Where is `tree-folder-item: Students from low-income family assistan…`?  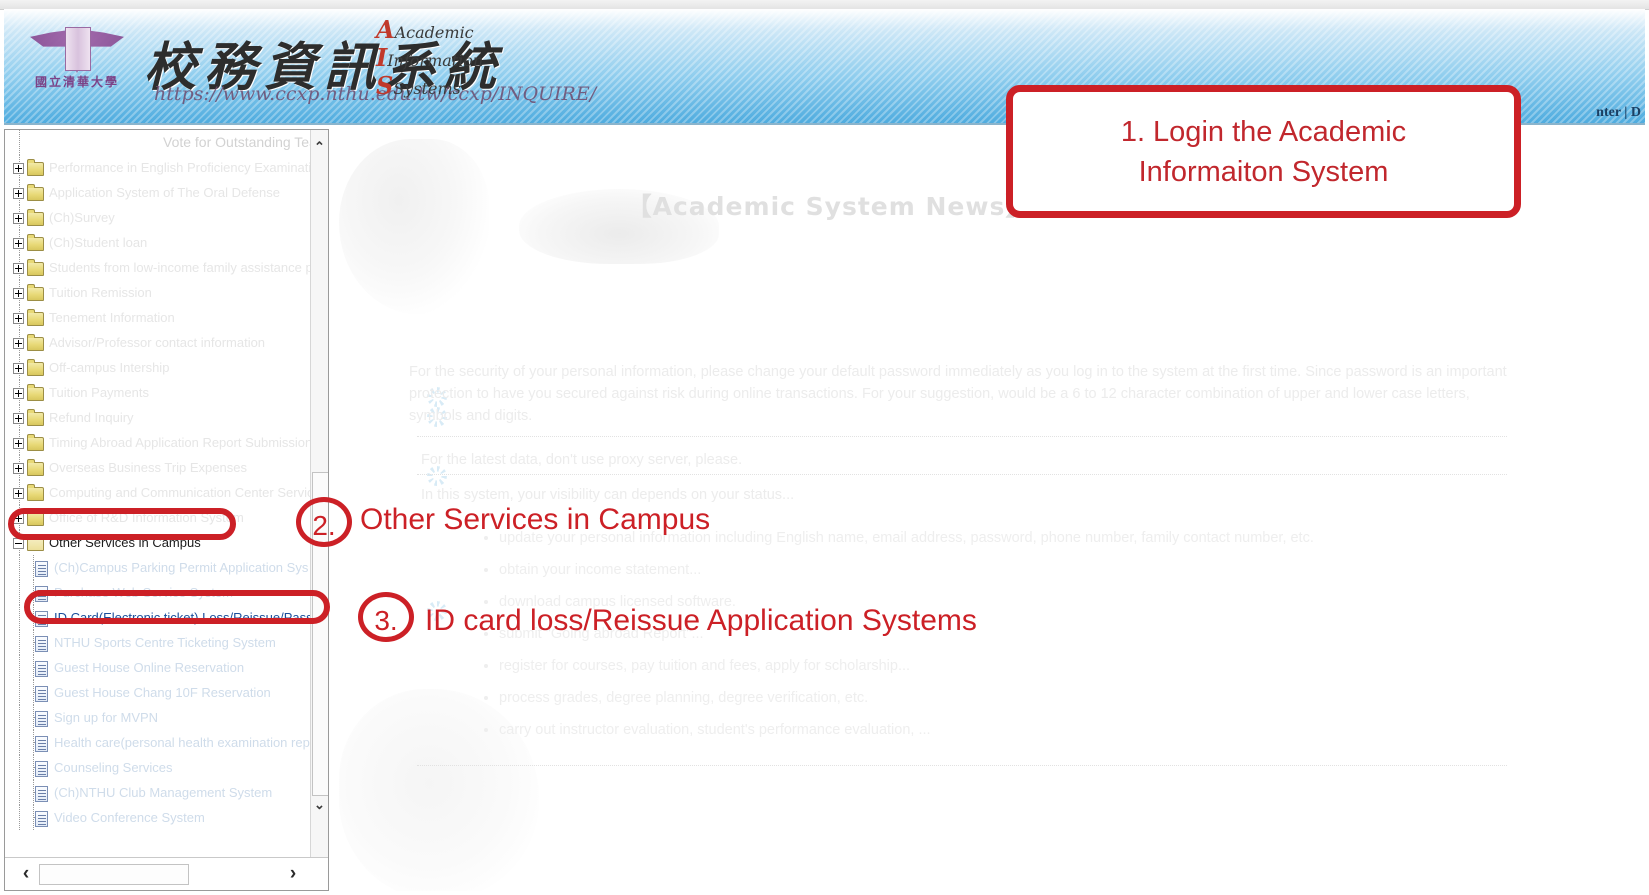 tree-folder-item: Students from low-income family assistan… is located at coordinates (158, 267).